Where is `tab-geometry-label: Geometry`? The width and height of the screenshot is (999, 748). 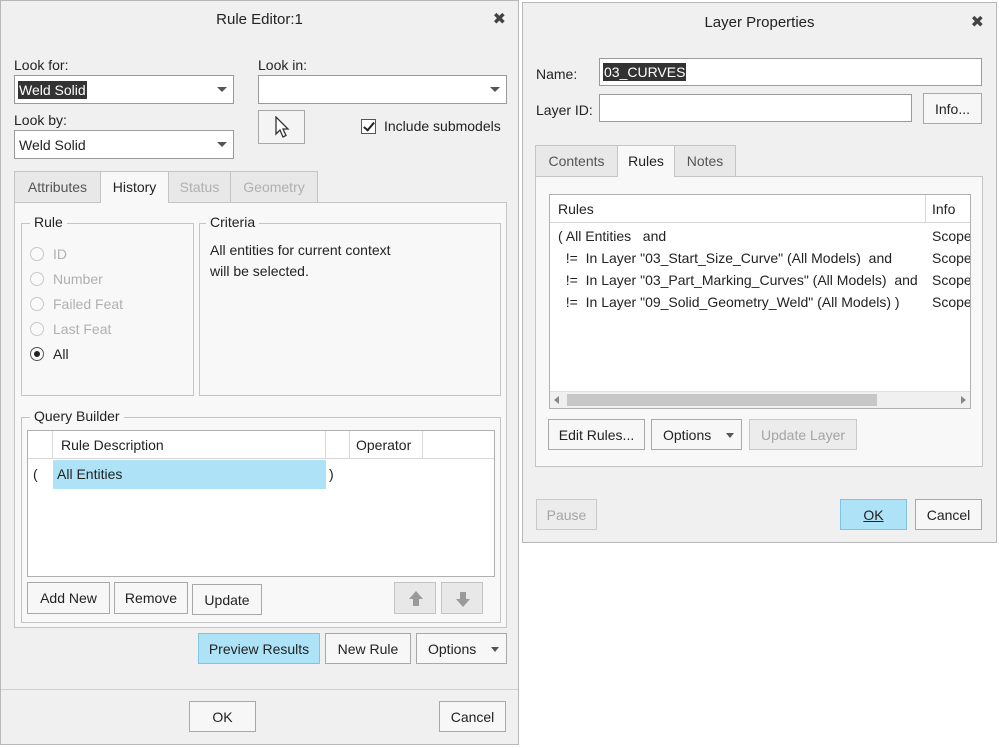 tab-geometry-label: Geometry is located at coordinates (274, 187).